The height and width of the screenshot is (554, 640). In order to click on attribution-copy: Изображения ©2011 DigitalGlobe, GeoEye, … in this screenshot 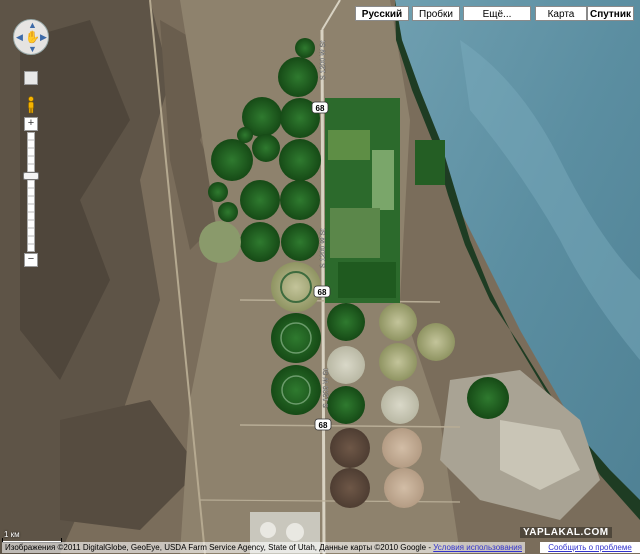, I will do `click(219, 547)`.